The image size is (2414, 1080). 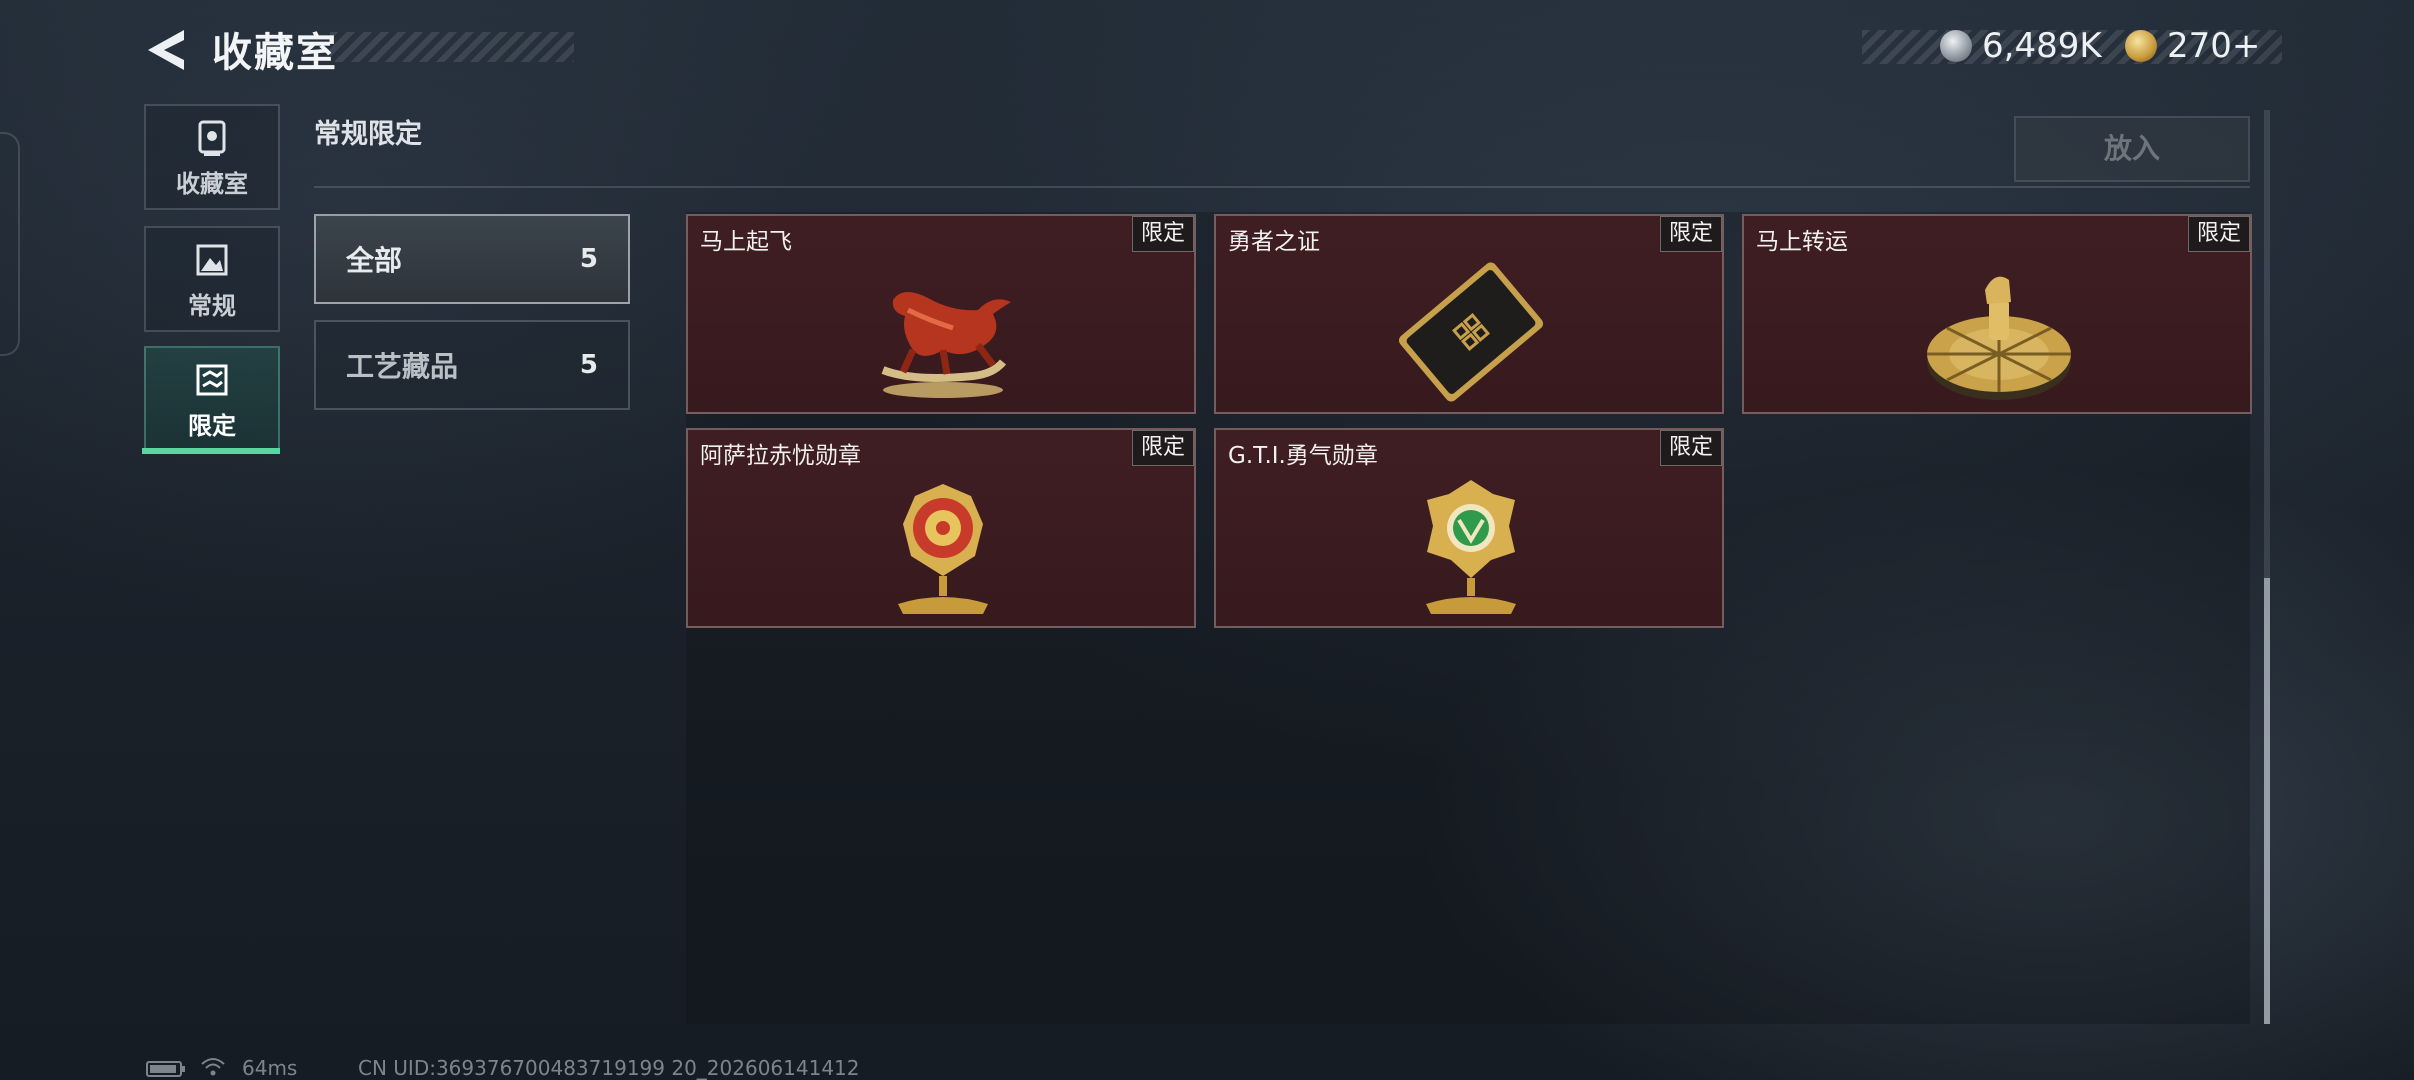 What do you see at coordinates (1274, 242) in the screenshot?
I see `item-name: 勇者之证` at bounding box center [1274, 242].